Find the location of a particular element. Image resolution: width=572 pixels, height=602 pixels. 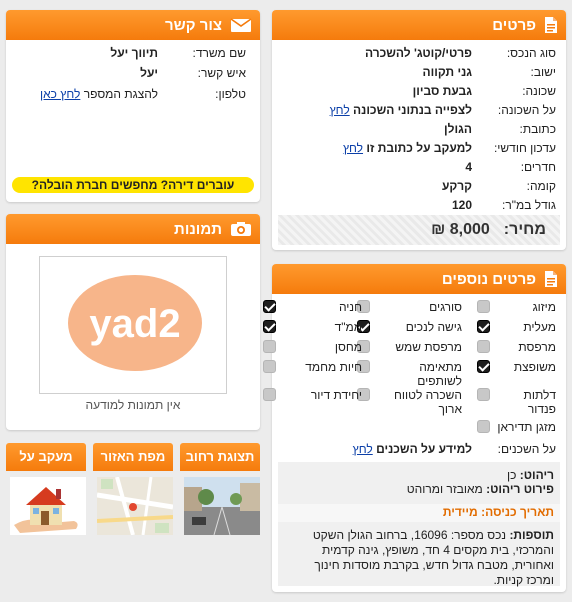

feature-label: יחידת דיור is located at coordinates (336, 395).